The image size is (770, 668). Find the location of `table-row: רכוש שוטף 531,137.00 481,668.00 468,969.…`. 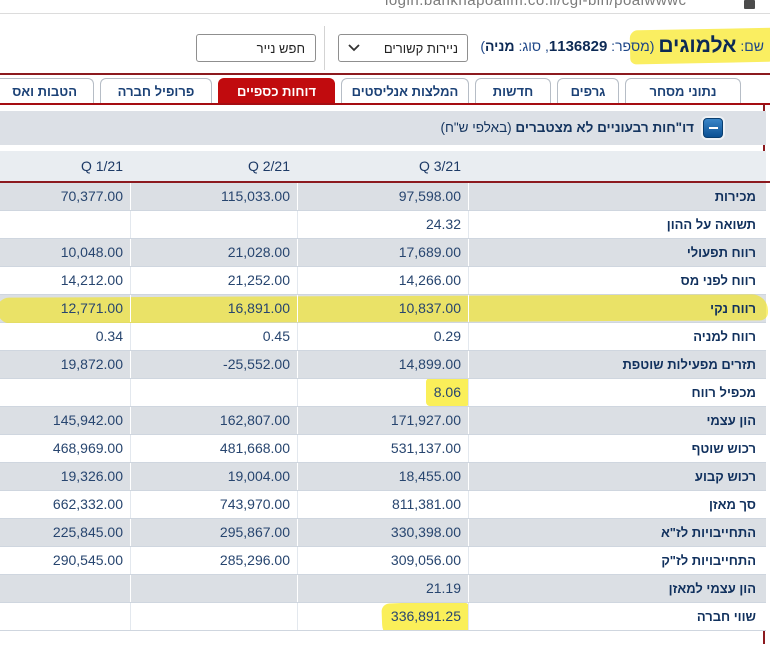

table-row: רכוש שוטף 531,137.00 481,668.00 468,969.… is located at coordinates (383, 449).